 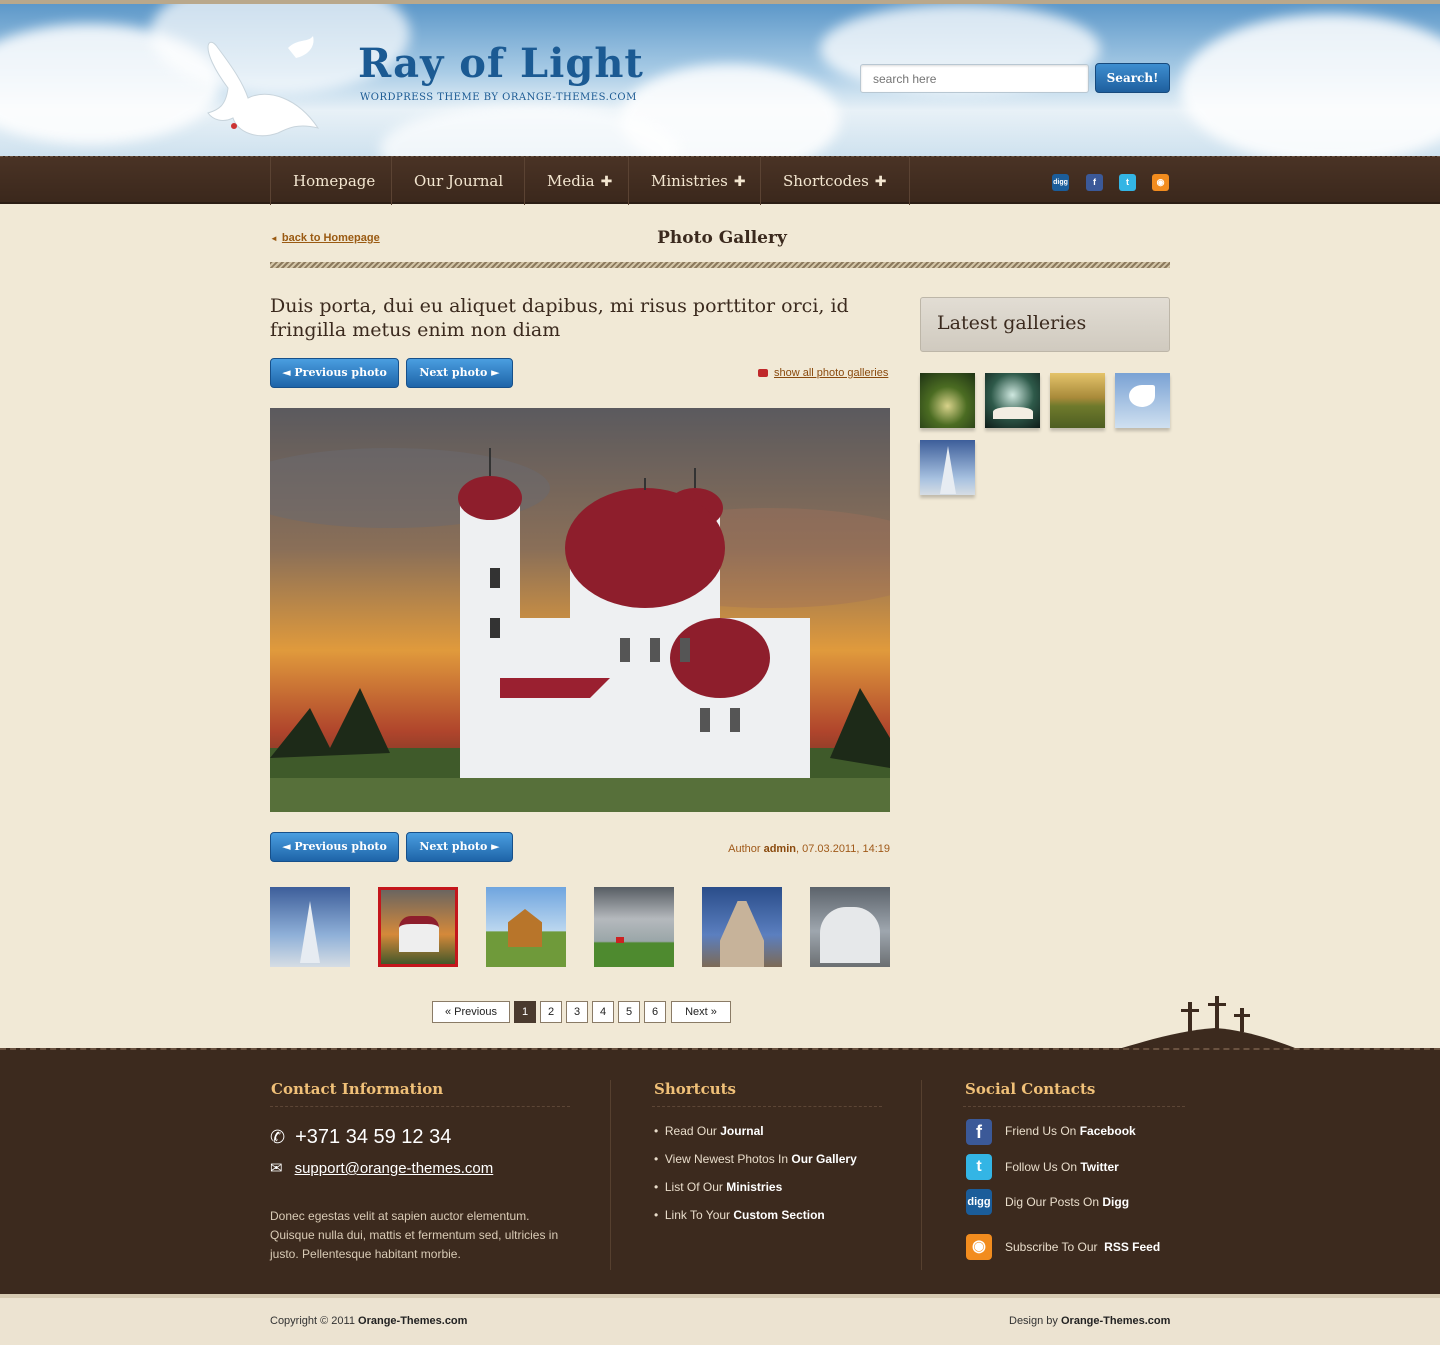 What do you see at coordinates (603, 1012) in the screenshot?
I see `pagination-page-4: 4` at bounding box center [603, 1012].